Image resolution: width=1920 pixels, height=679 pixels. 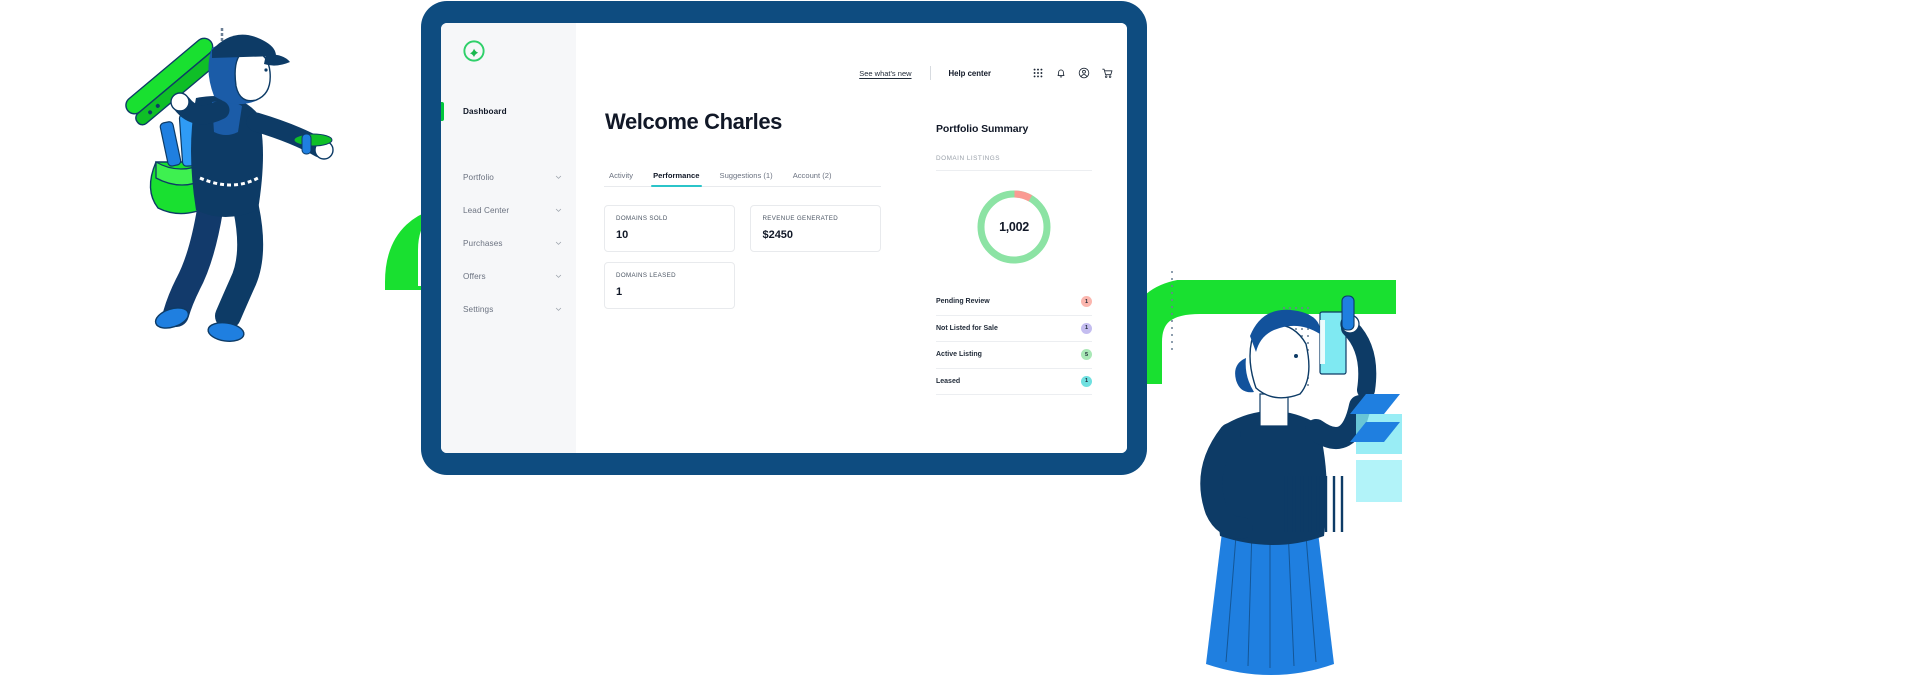 What do you see at coordinates (313, 144) in the screenshot?
I see `decorative-bottle-left` at bounding box center [313, 144].